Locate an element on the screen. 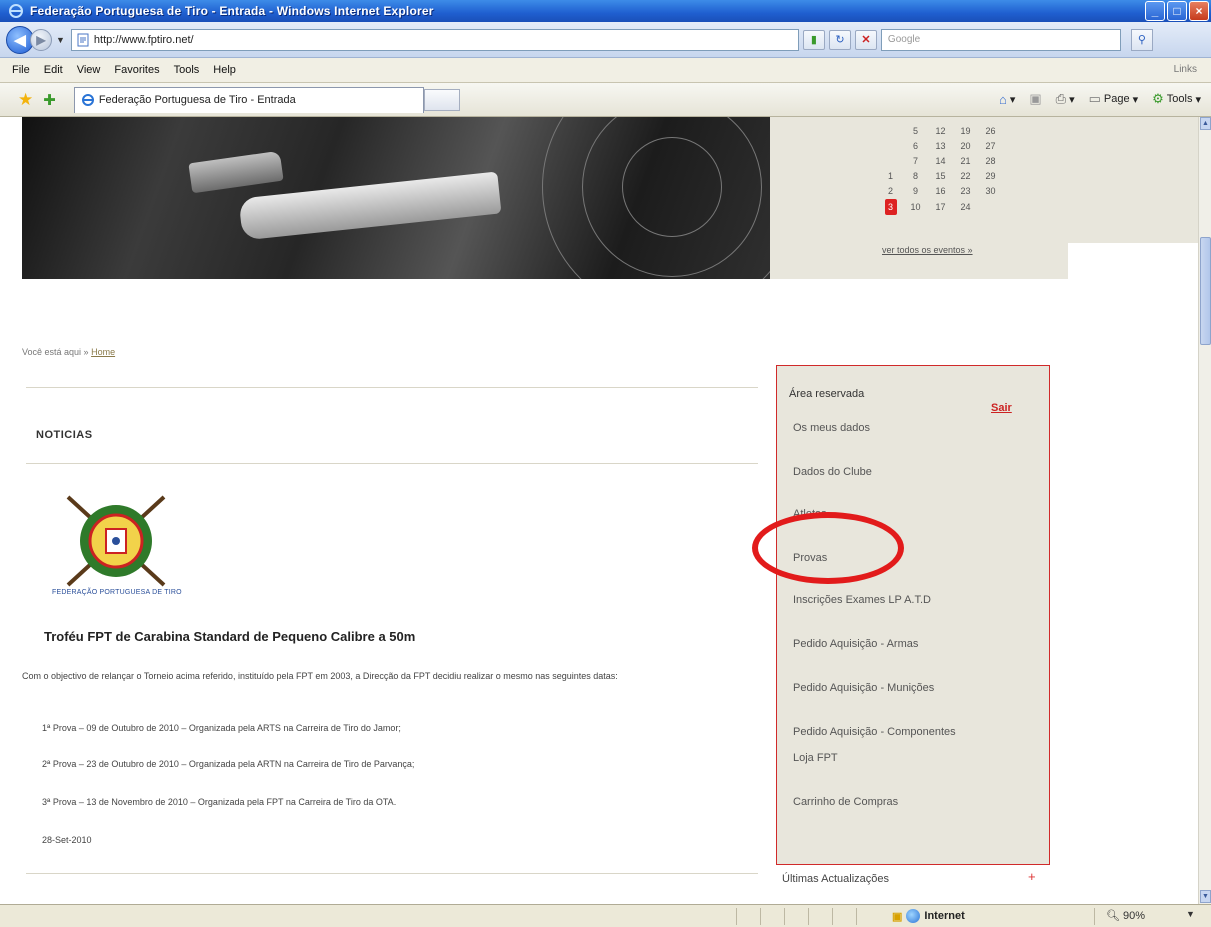  weapons-purchase-link: Pedido Aquisição - Armas is located at coordinates (855, 644).